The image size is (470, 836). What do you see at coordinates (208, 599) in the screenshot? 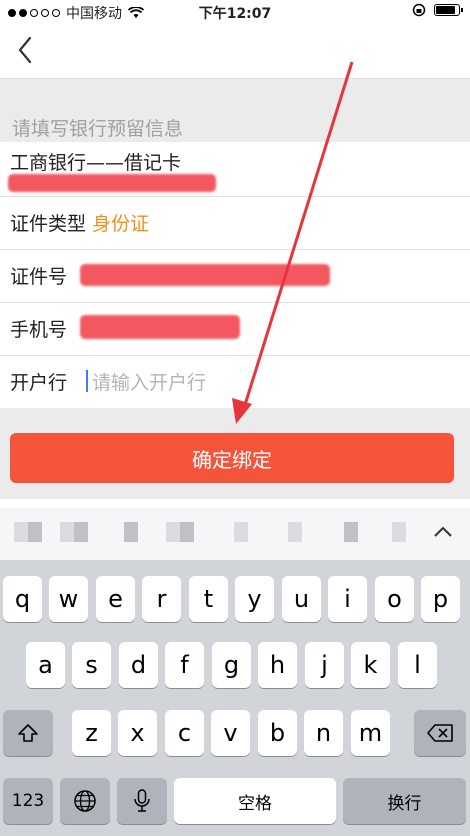
I see `key-t: t` at bounding box center [208, 599].